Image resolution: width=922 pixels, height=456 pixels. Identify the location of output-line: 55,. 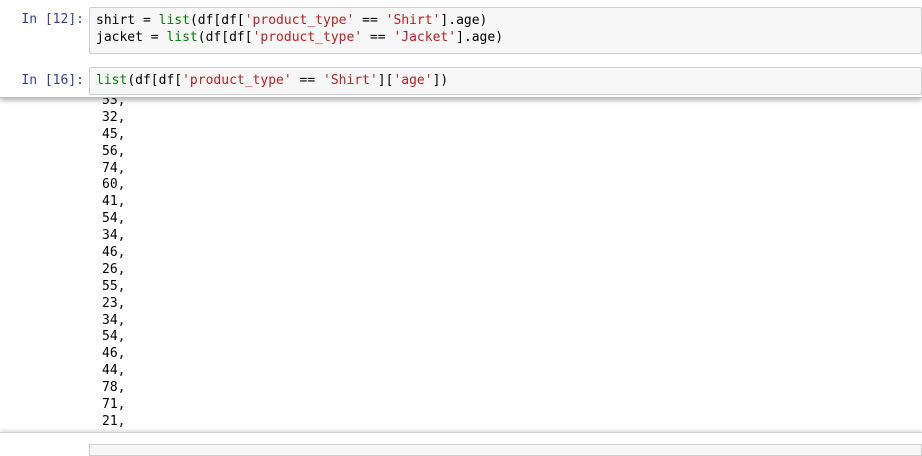
(114, 286).